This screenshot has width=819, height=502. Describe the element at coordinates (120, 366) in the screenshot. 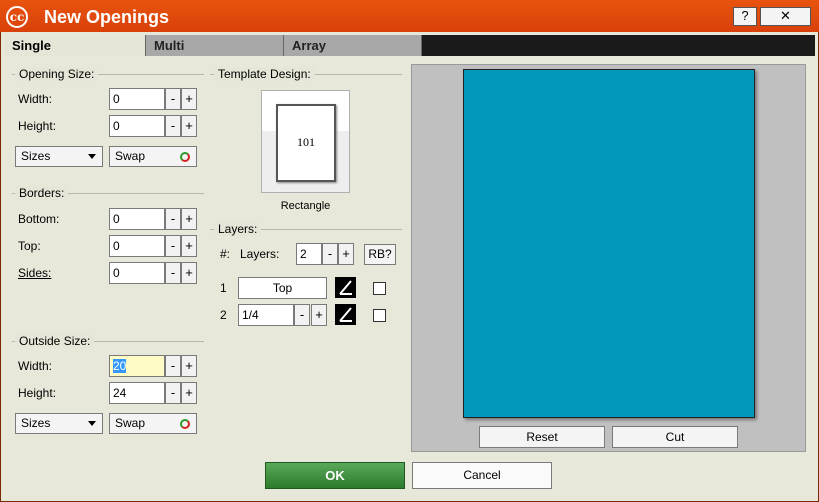

I see `outside-width-value: 20` at that location.